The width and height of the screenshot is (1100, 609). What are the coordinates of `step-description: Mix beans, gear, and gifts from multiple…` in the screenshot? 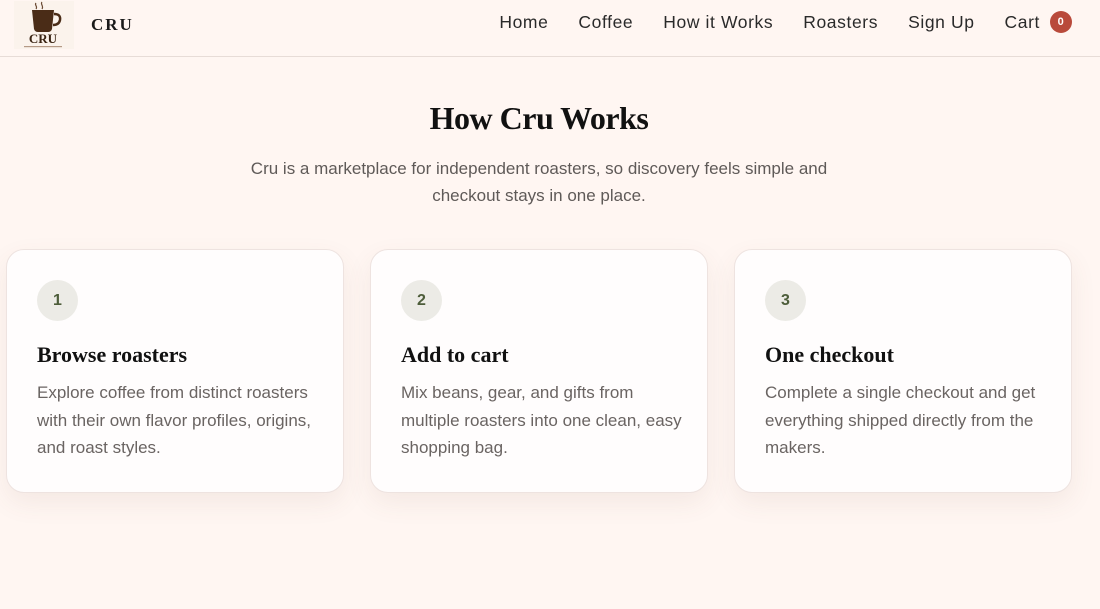 It's located at (541, 420).